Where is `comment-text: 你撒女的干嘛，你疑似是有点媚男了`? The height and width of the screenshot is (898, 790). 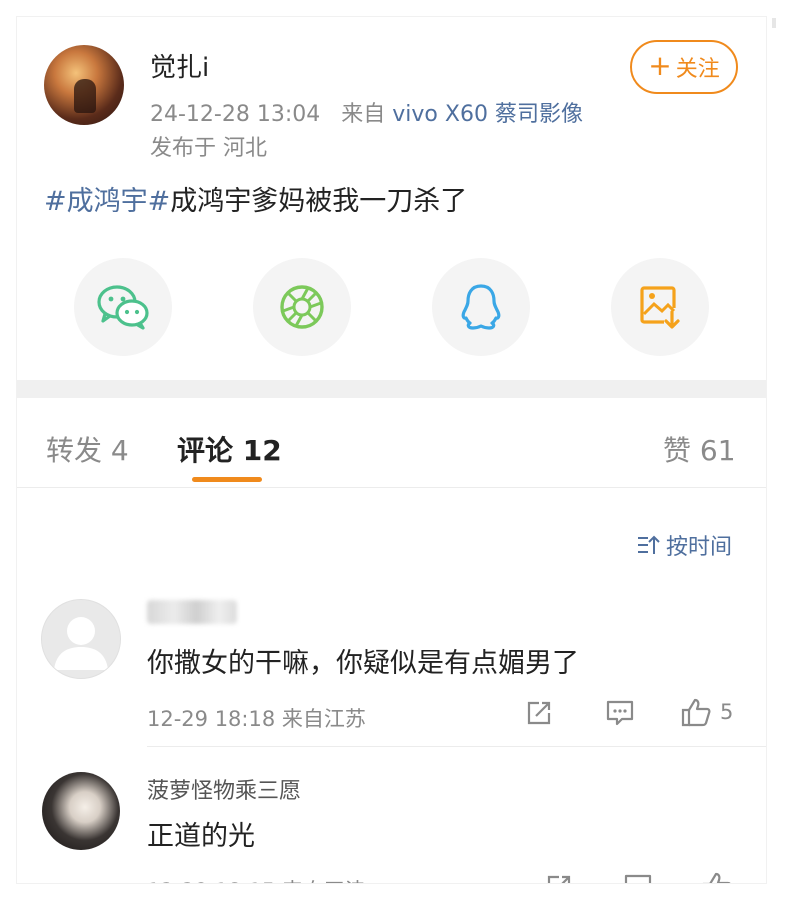 comment-text: 你撒女的干嘛，你疑似是有点媚男了 is located at coordinates (363, 663).